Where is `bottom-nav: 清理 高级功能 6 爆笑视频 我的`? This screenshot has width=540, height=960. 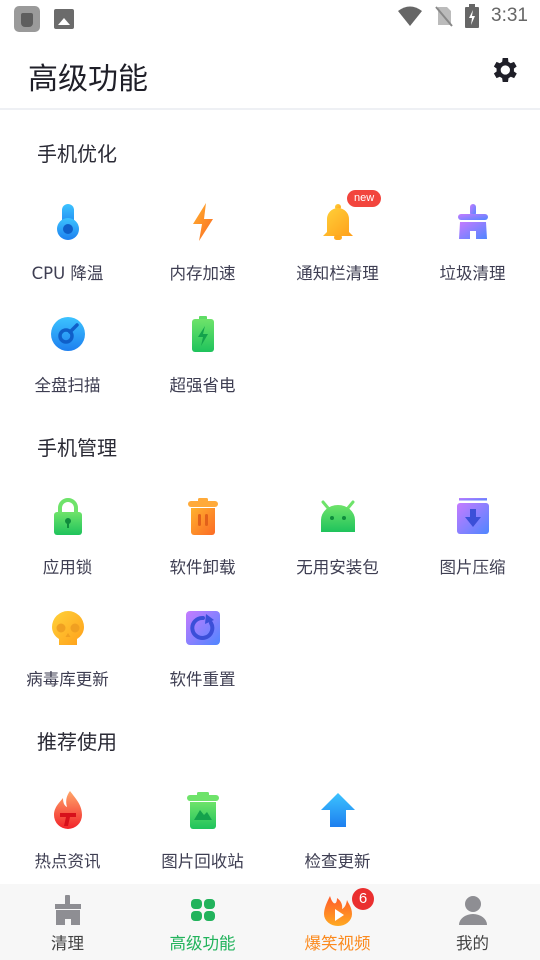 bottom-nav: 清理 高级功能 6 爆笑视频 我的 is located at coordinates (270, 922).